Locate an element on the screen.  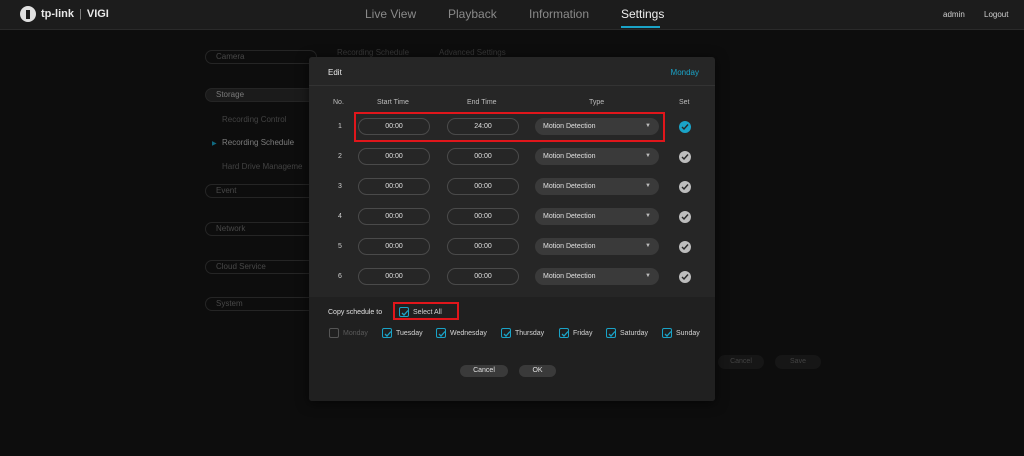
header-start-time: Start Time is located at coordinates (393, 102).